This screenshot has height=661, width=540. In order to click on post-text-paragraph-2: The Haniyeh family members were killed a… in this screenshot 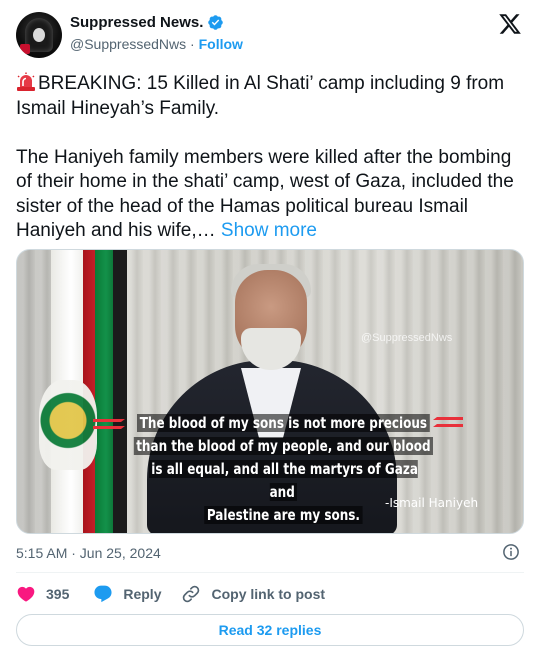, I will do `click(266, 195)`.